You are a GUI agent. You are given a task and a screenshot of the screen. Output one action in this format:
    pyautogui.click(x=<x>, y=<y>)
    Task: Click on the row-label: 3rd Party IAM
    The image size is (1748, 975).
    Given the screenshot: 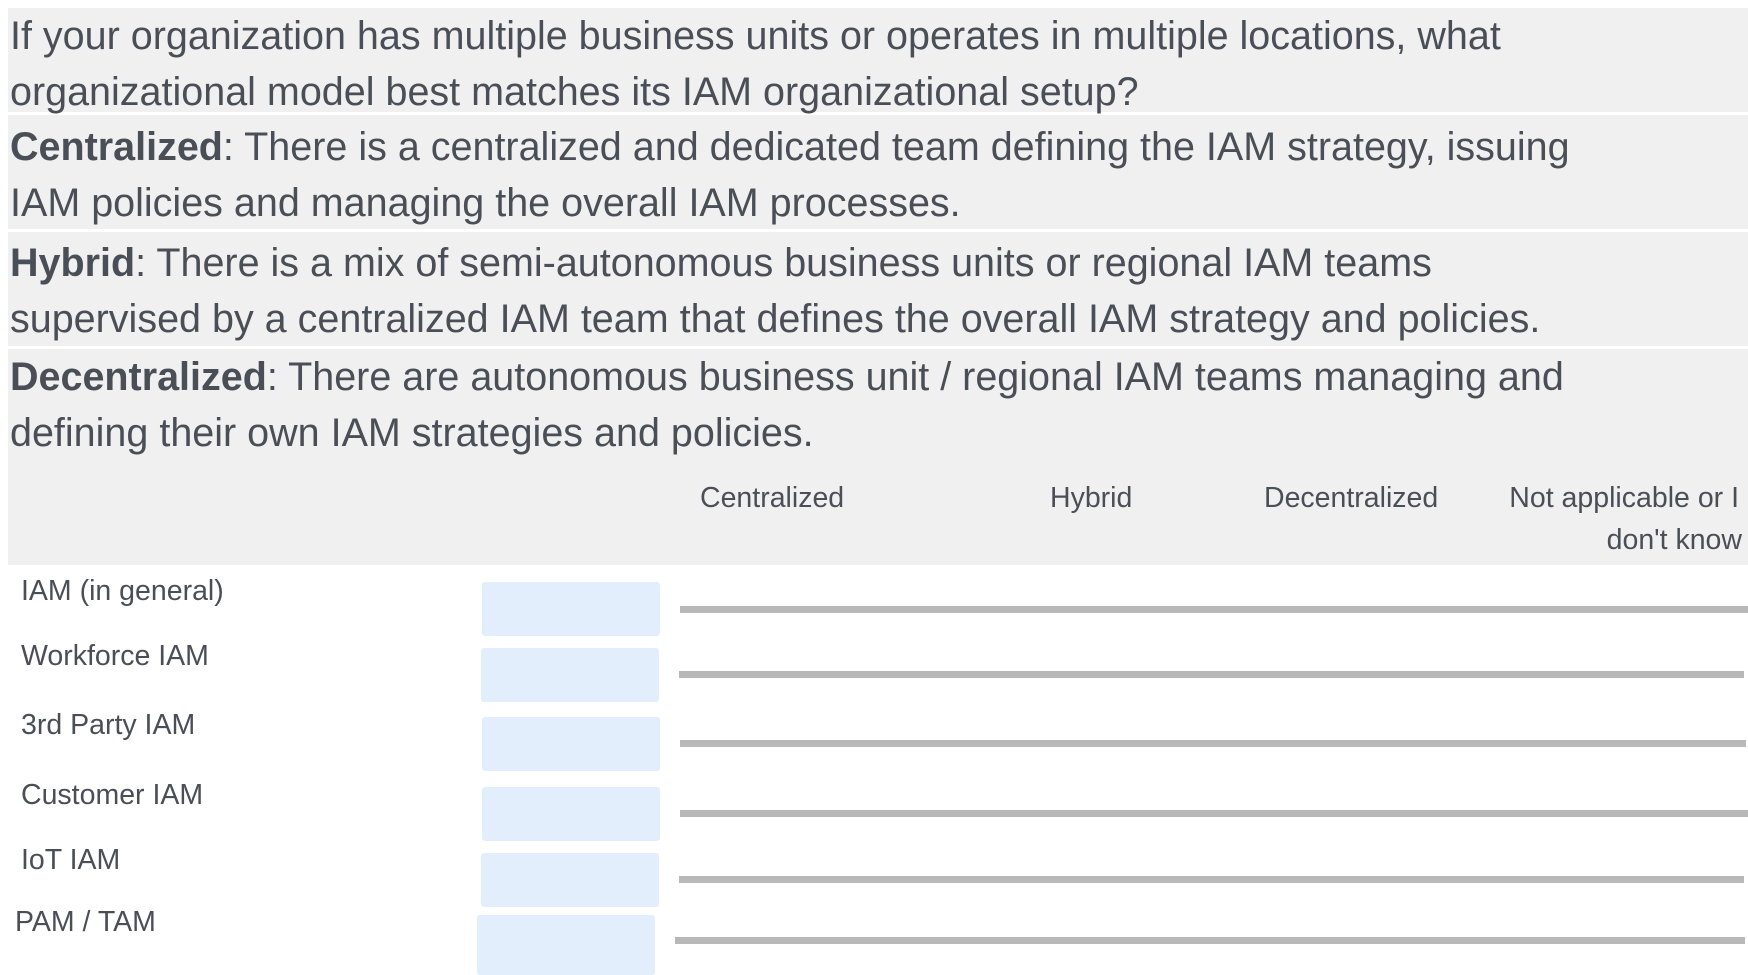 What is the action you would take?
    pyautogui.click(x=108, y=725)
    